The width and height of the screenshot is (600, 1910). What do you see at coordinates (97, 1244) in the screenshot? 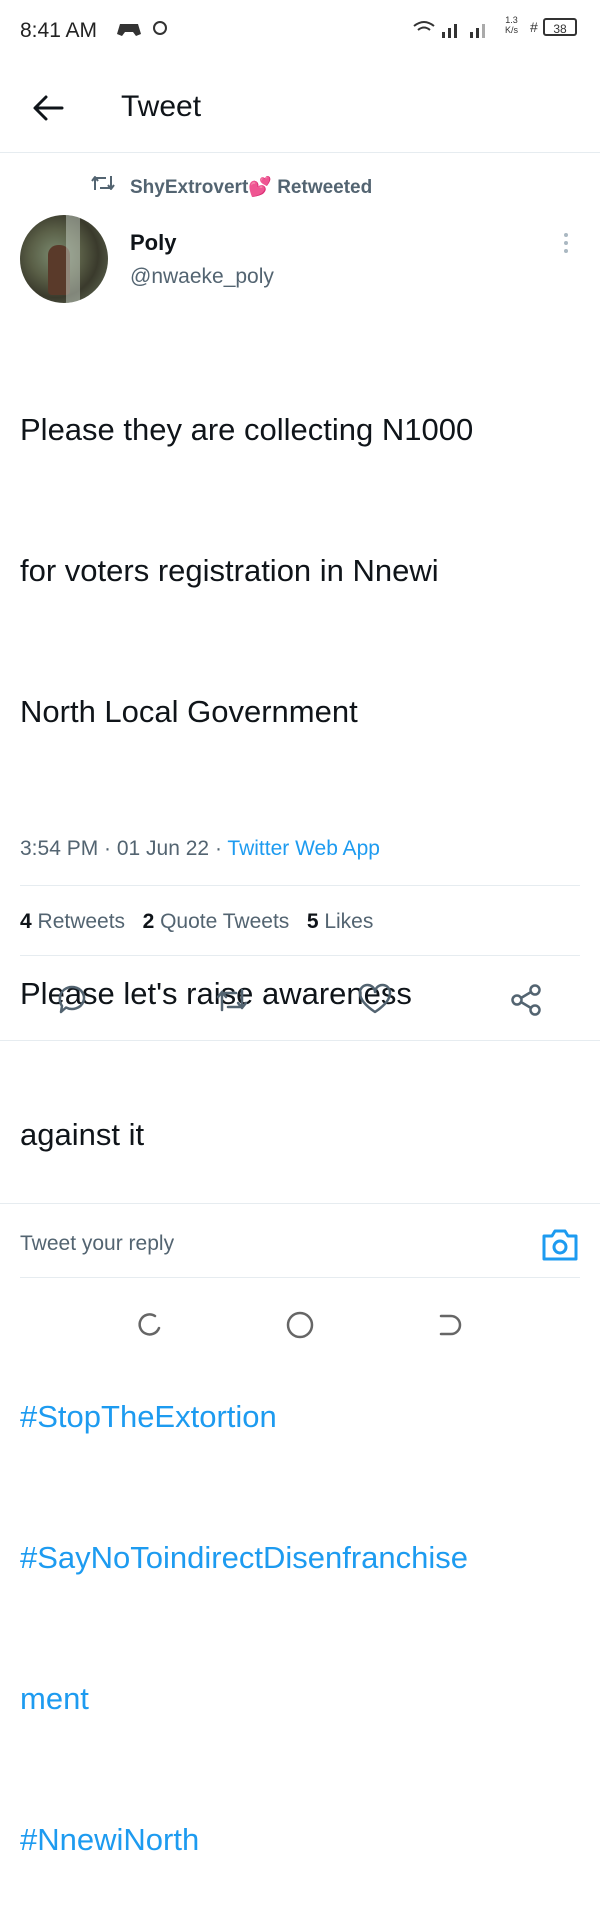
I see `reply-input: Tweet your reply` at bounding box center [97, 1244].